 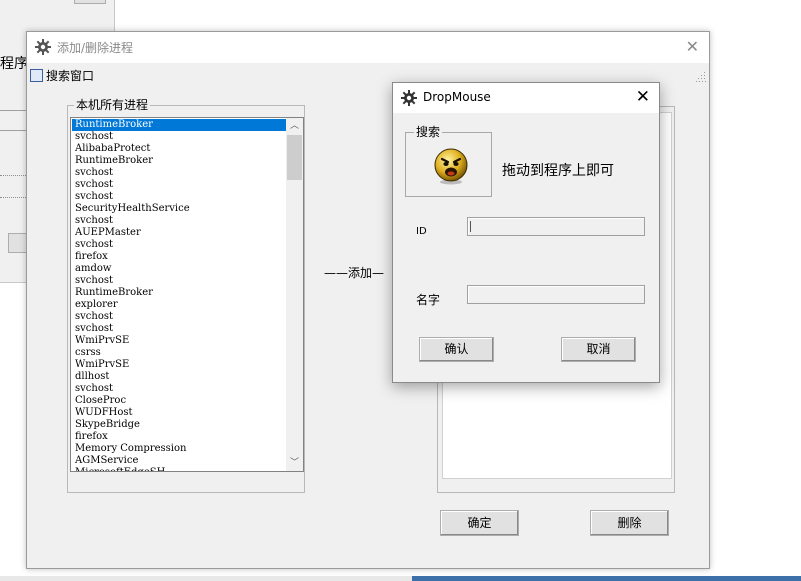 I want to click on process-list-scrollbar: ︿ ﹀, so click(x=294, y=294).